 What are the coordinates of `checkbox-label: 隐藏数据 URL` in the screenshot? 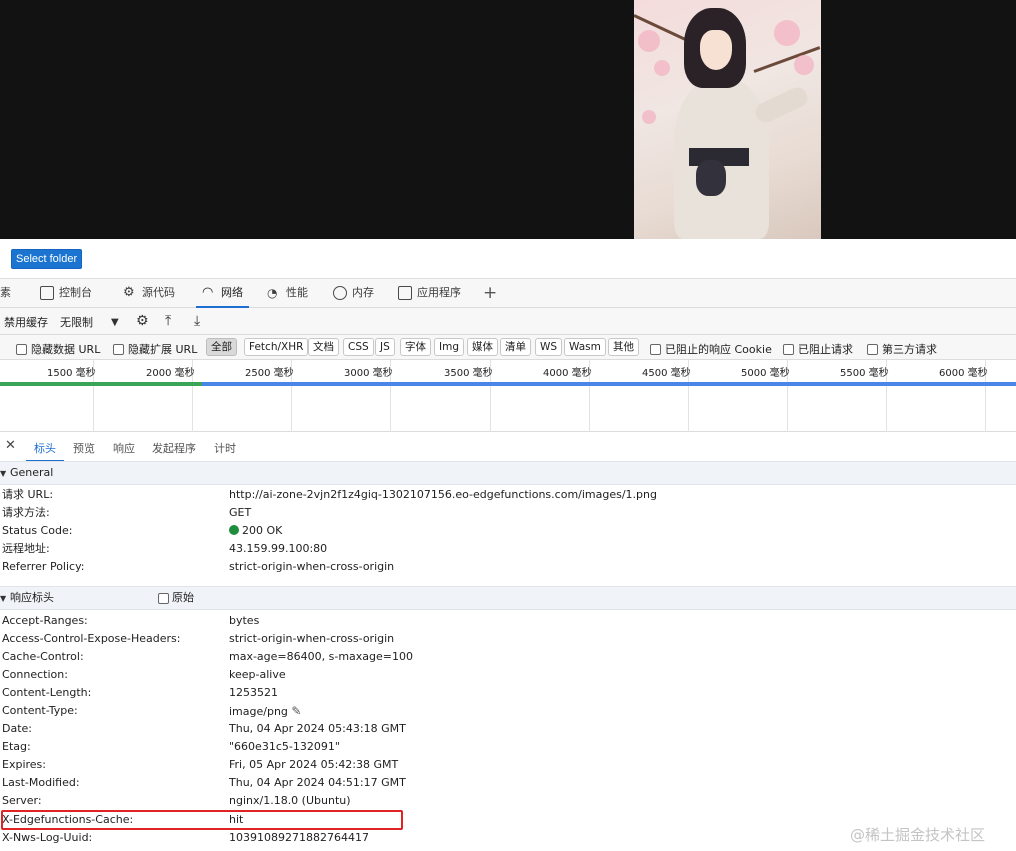 It's located at (66, 349).